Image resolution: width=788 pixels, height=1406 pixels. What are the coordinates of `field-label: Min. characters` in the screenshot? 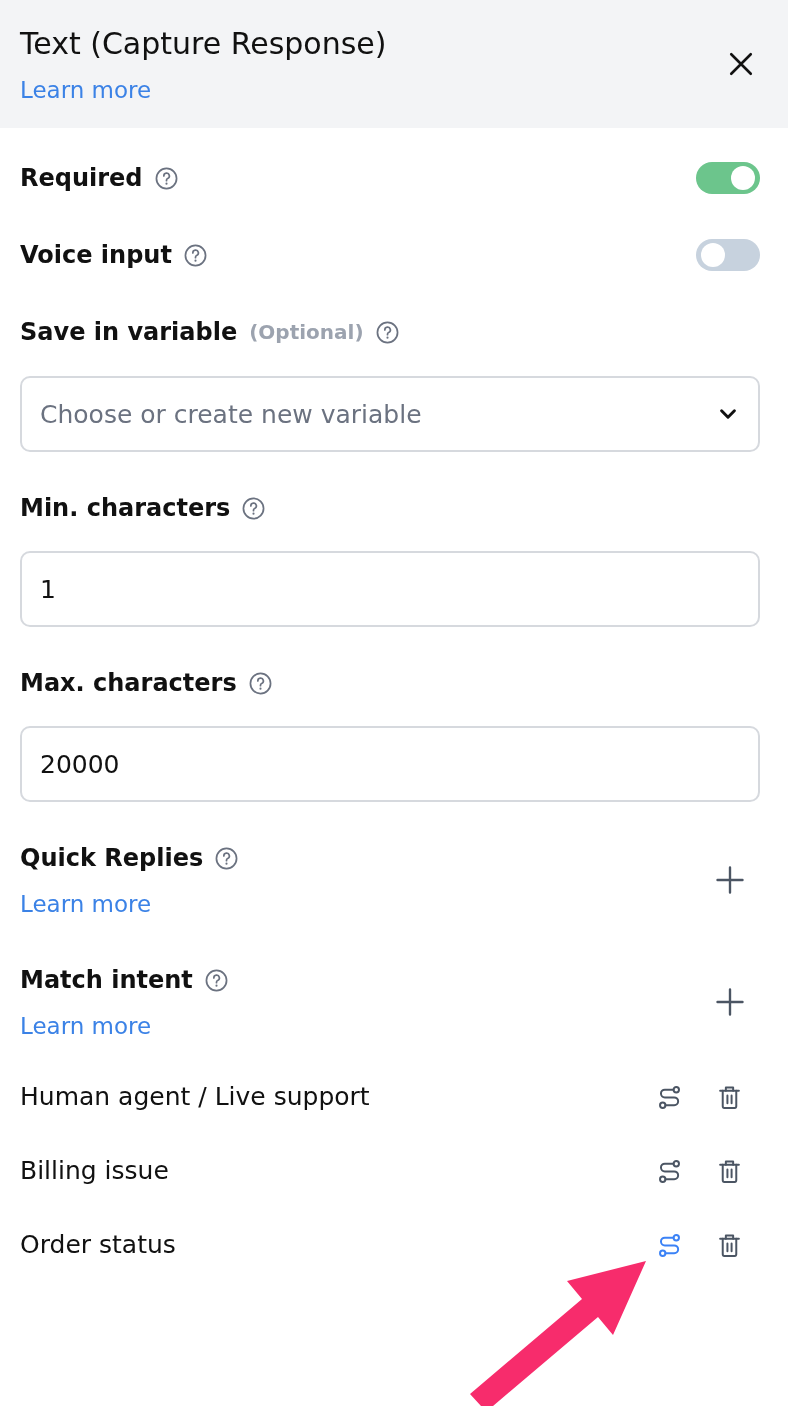 It's located at (125, 508).